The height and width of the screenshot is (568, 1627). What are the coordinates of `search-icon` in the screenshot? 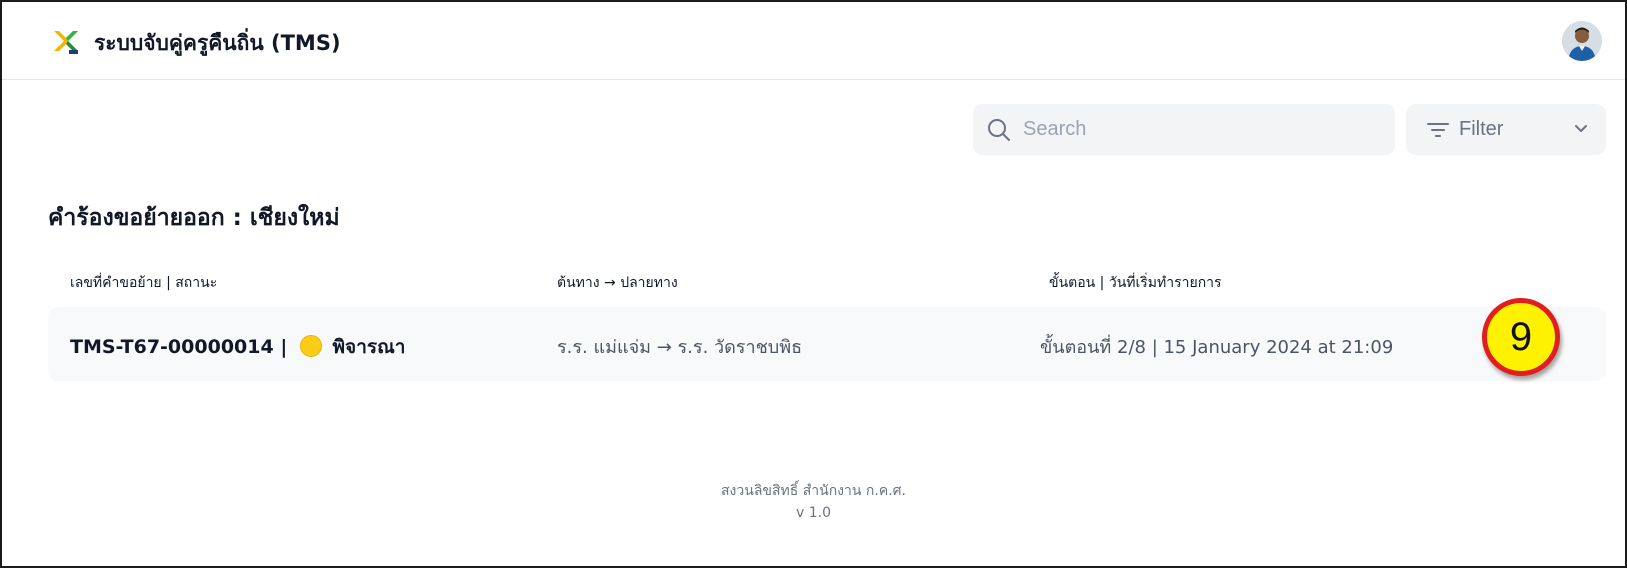 It's located at (999, 130).